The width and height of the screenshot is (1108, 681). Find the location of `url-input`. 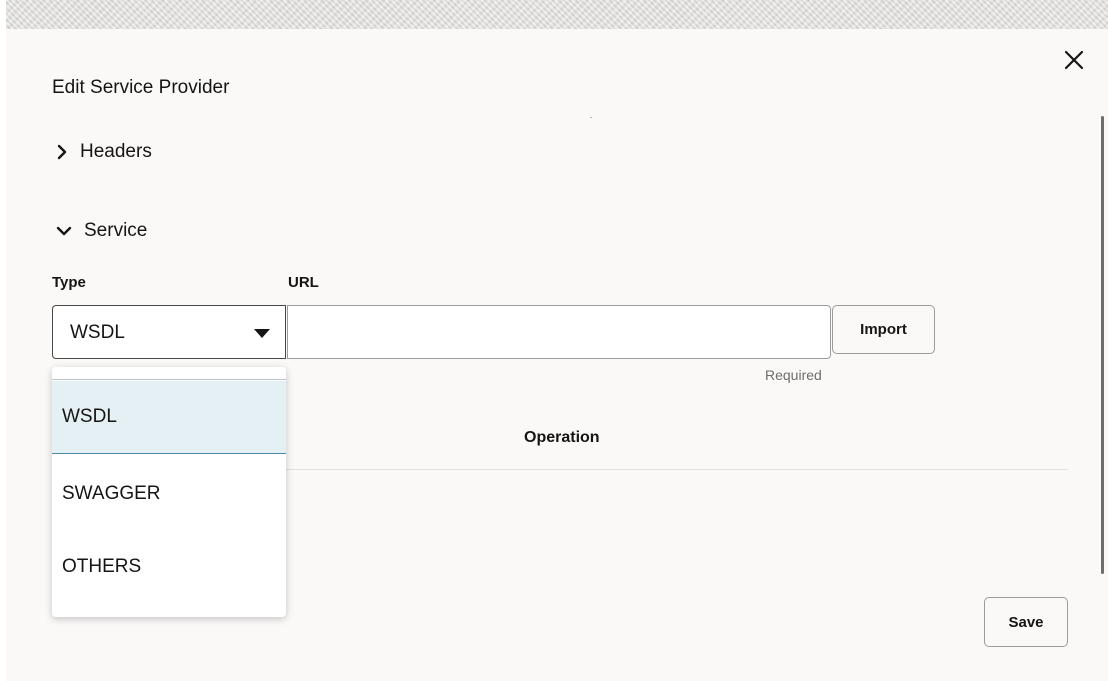

url-input is located at coordinates (559, 332).